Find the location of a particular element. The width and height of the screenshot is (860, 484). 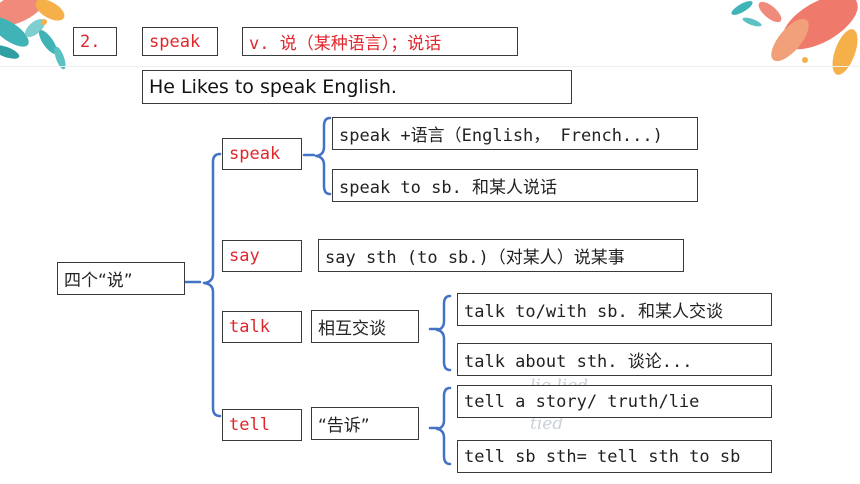

branch-talk: talk is located at coordinates (262, 327).